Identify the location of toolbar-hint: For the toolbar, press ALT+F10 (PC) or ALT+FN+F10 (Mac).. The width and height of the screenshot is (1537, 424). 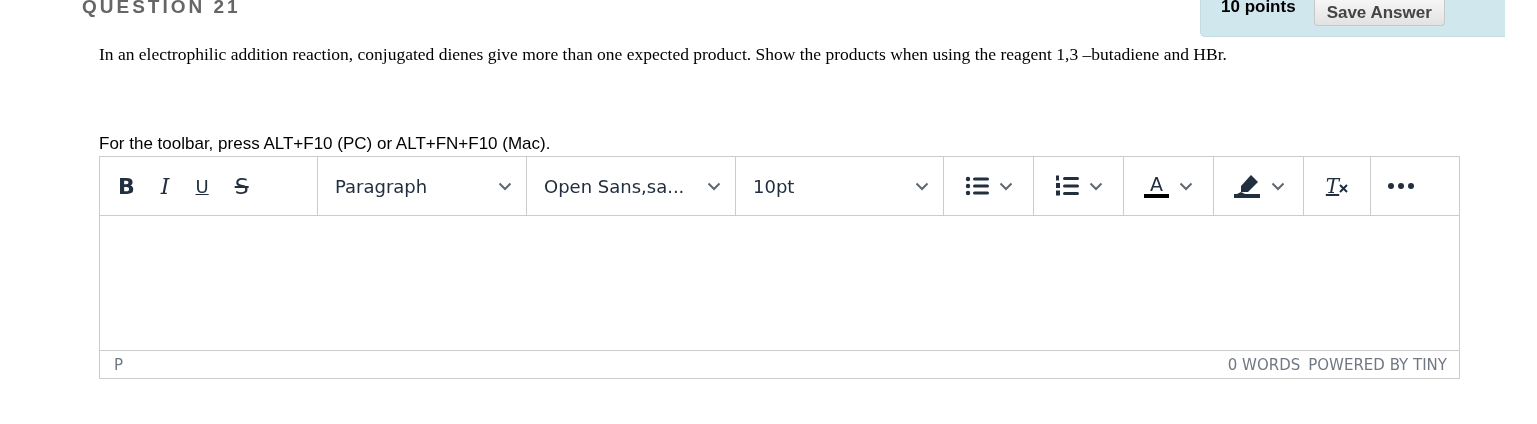
(325, 144).